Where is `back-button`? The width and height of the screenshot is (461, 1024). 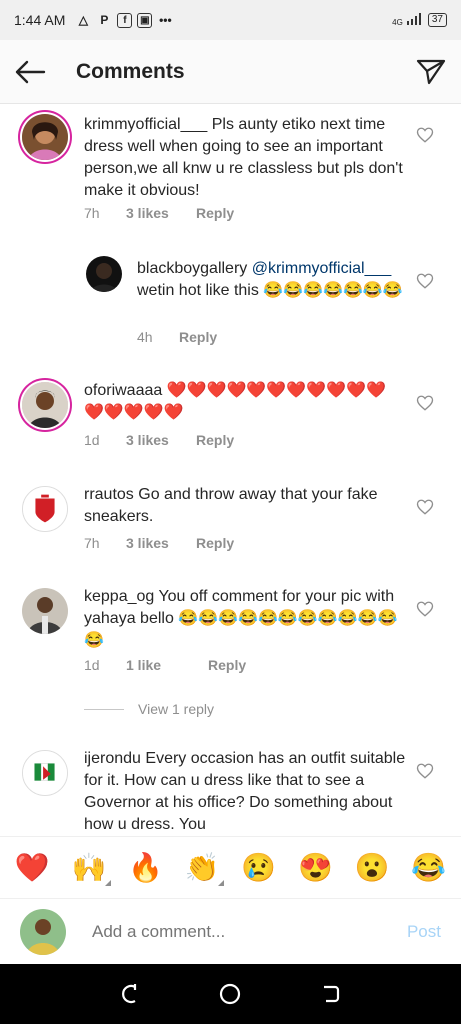
back-button is located at coordinates (30, 72).